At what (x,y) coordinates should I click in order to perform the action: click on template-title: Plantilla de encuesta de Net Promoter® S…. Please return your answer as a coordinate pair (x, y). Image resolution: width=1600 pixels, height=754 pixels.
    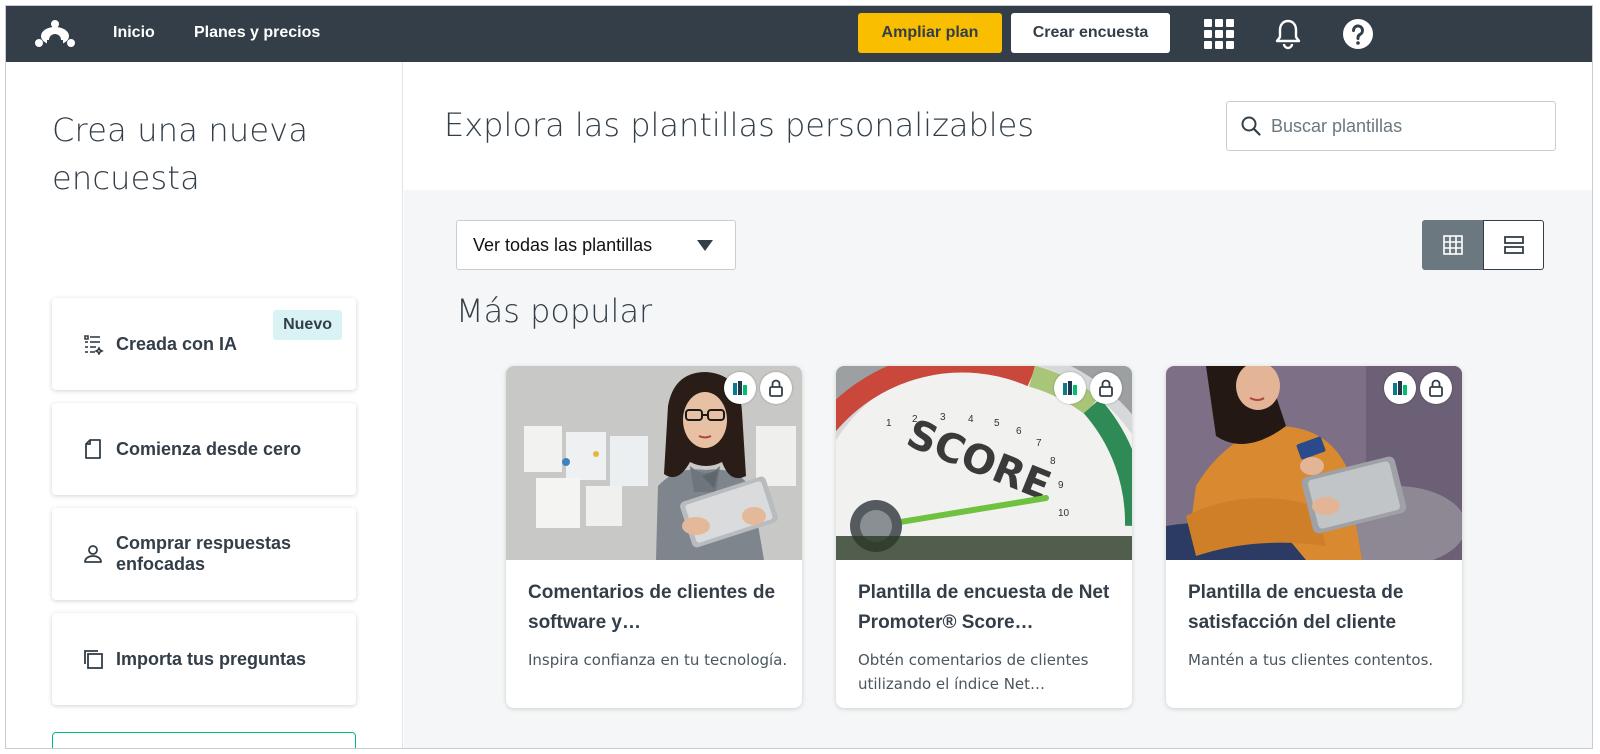
    Looking at the image, I should click on (984, 607).